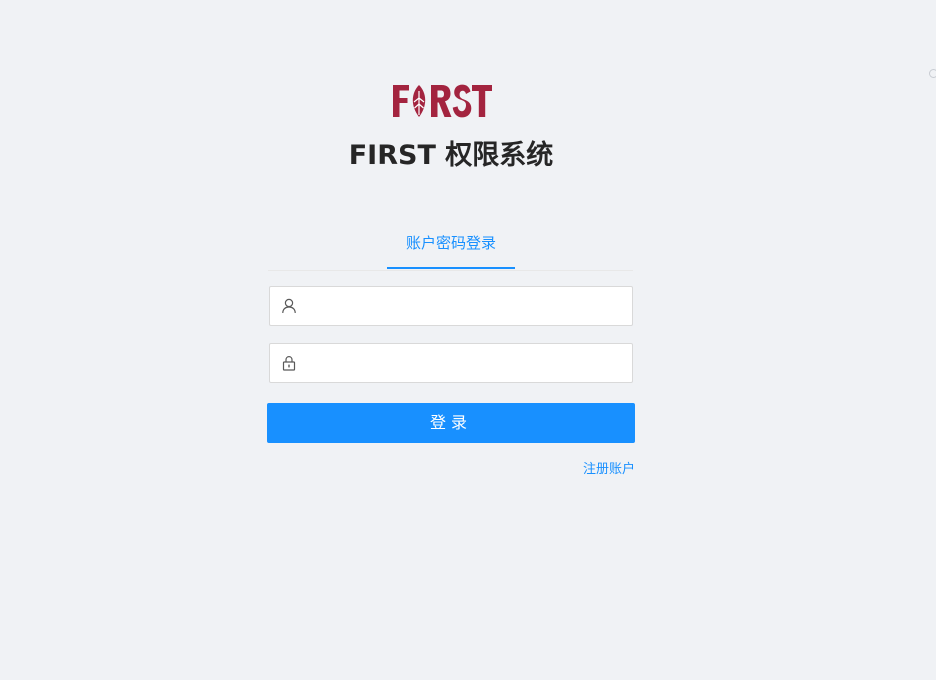 This screenshot has width=936, height=680. Describe the element at coordinates (467, 306) in the screenshot. I see `username-input` at that location.